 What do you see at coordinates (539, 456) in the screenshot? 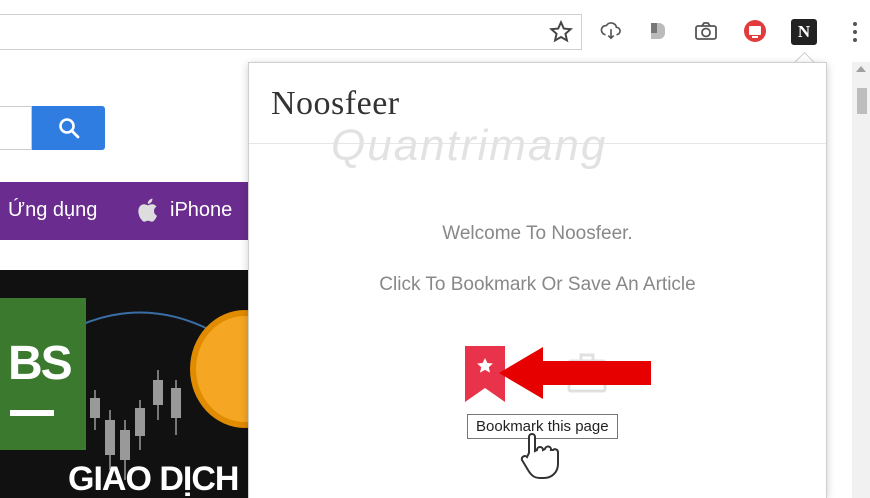
I see `hand-cursor-icon` at bounding box center [539, 456].